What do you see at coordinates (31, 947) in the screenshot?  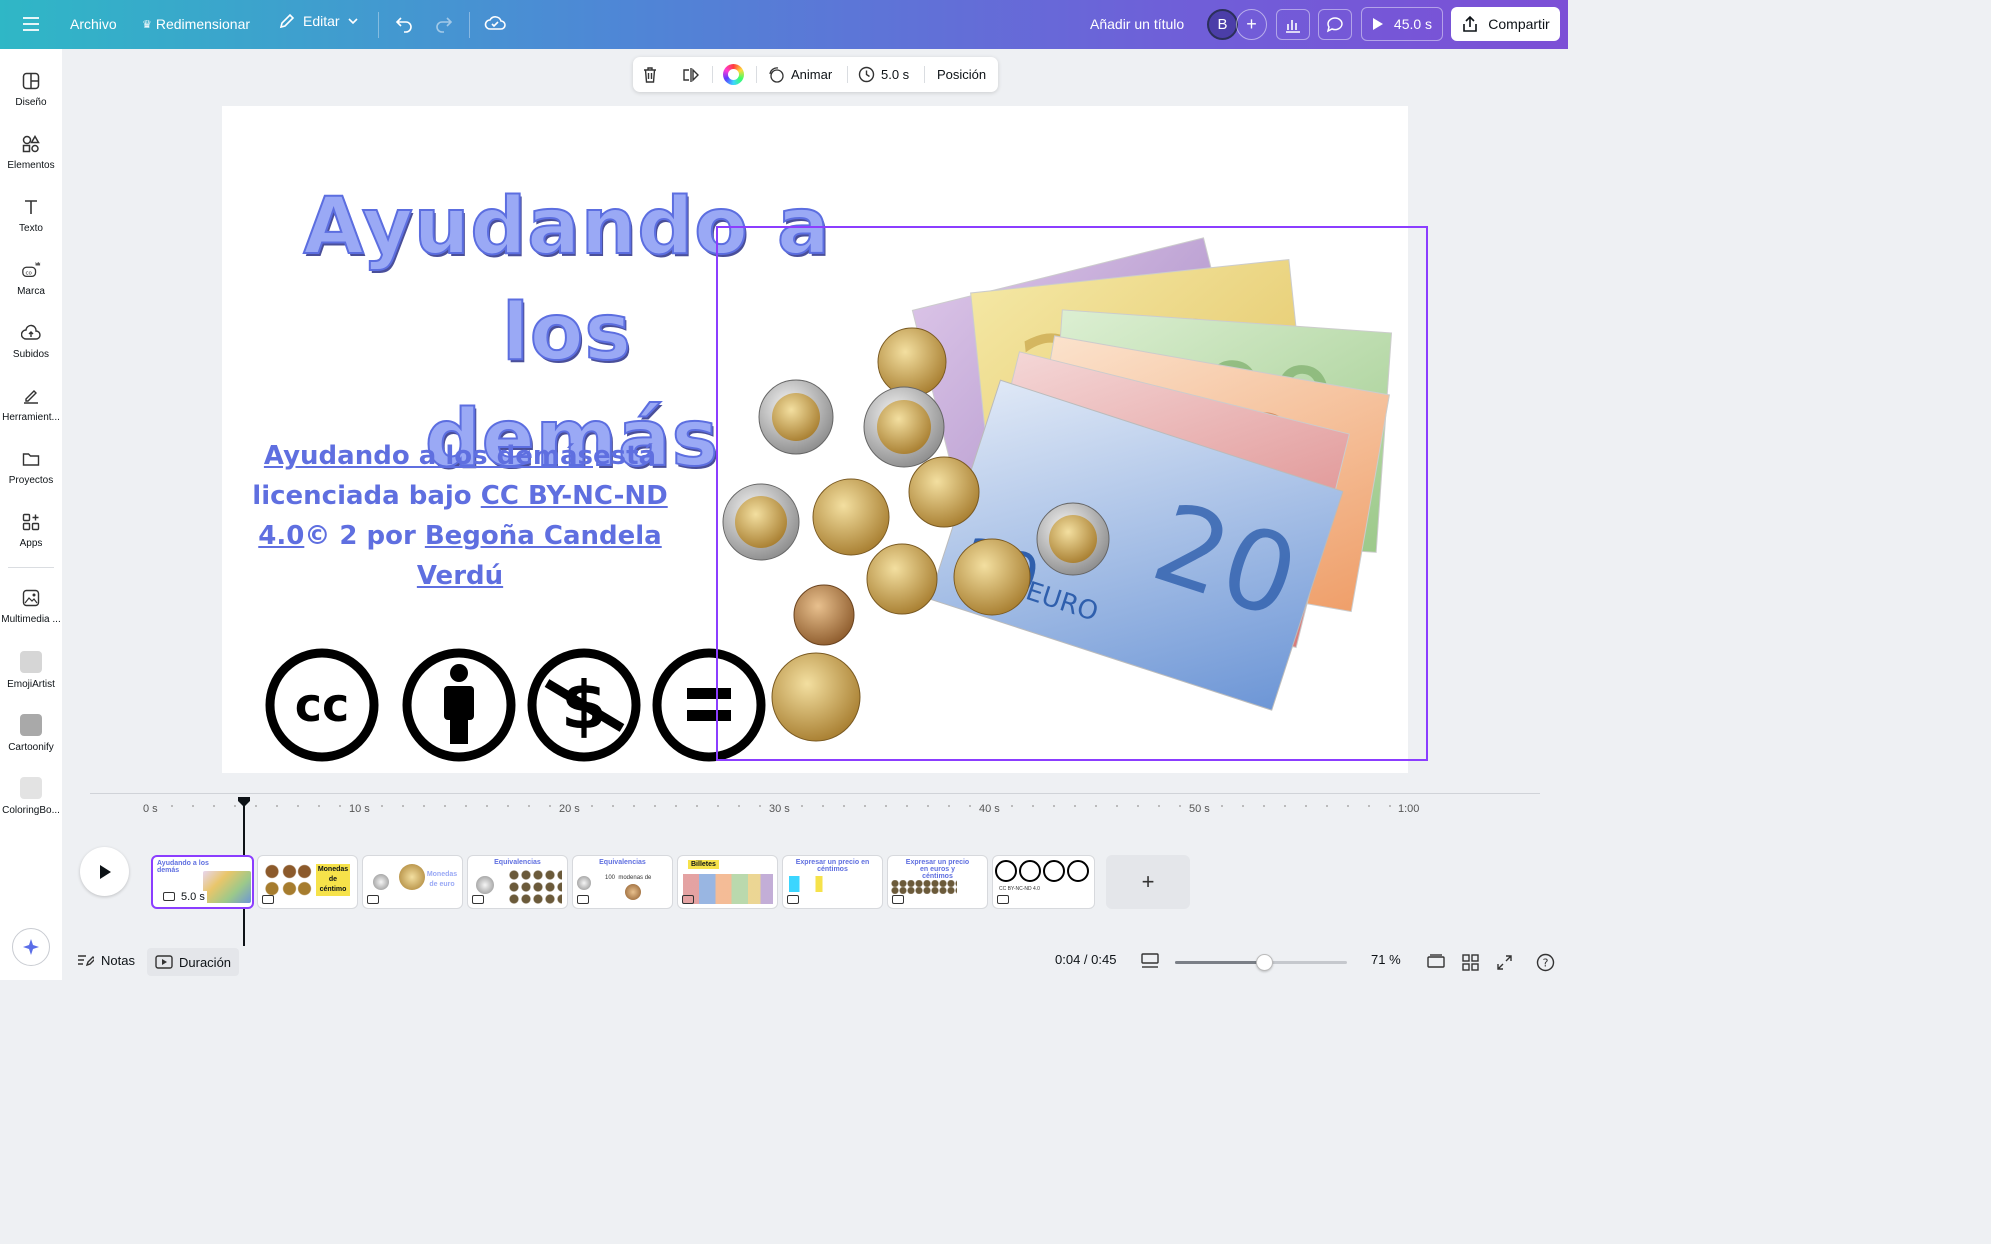 I see `magic-assistant-button` at bounding box center [31, 947].